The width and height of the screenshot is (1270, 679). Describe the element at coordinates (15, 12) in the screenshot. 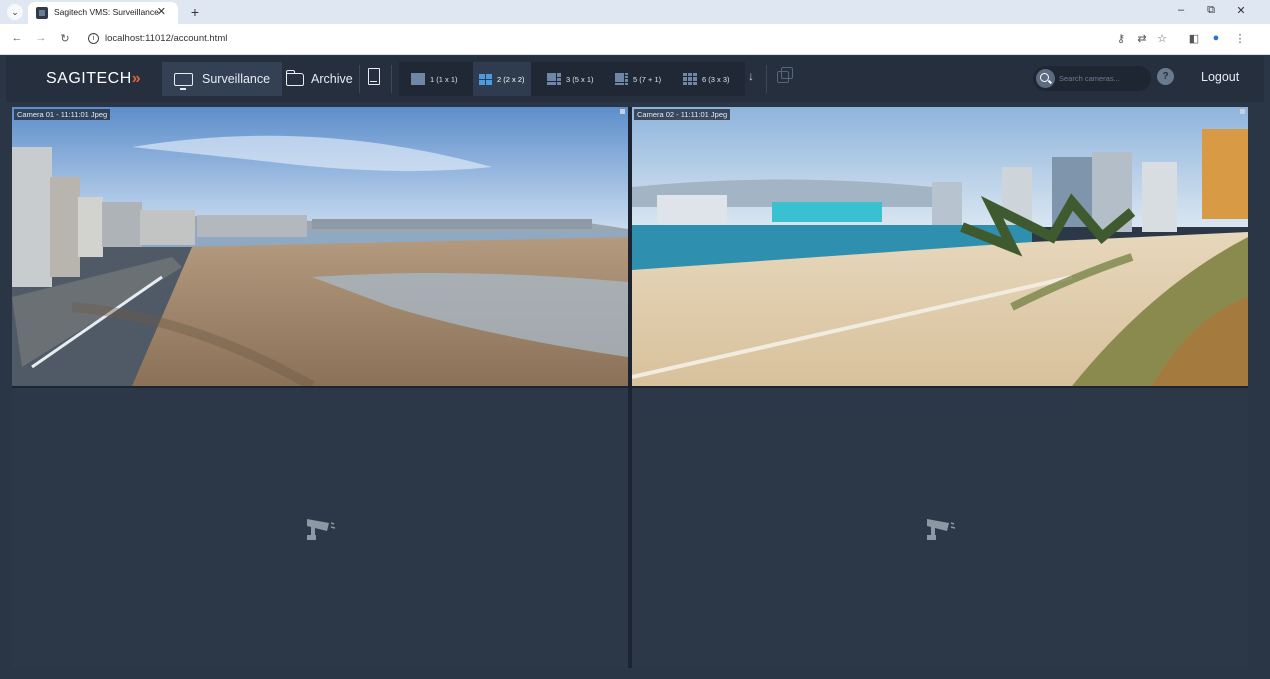

I see `tab-list-chevron-icon: ⌄` at that location.